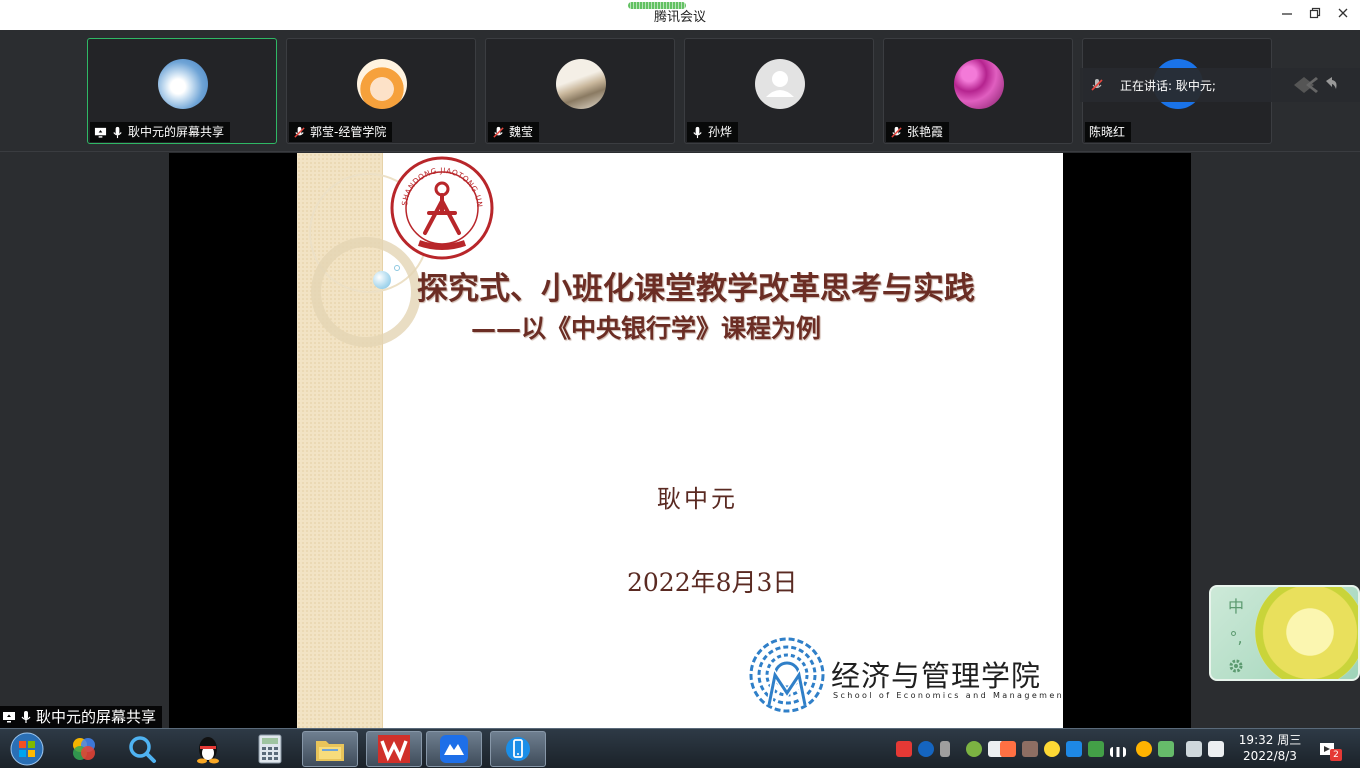 The image size is (1360, 768). I want to click on notification-button: 2, so click(1330, 750).